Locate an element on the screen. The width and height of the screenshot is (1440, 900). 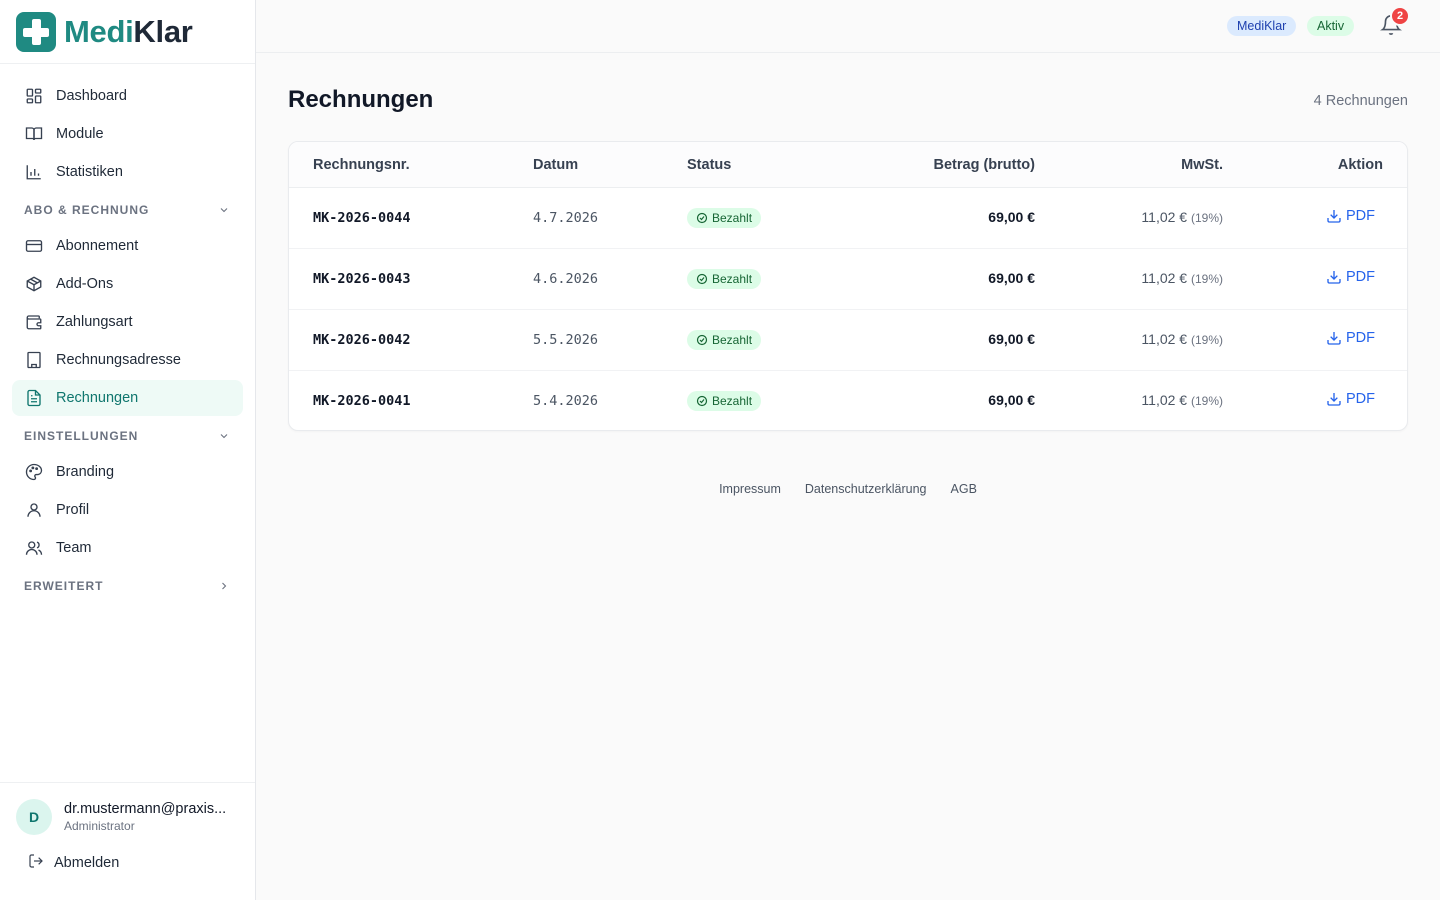
sidebar-item-add-ons: Add-Ons is located at coordinates (127, 284).